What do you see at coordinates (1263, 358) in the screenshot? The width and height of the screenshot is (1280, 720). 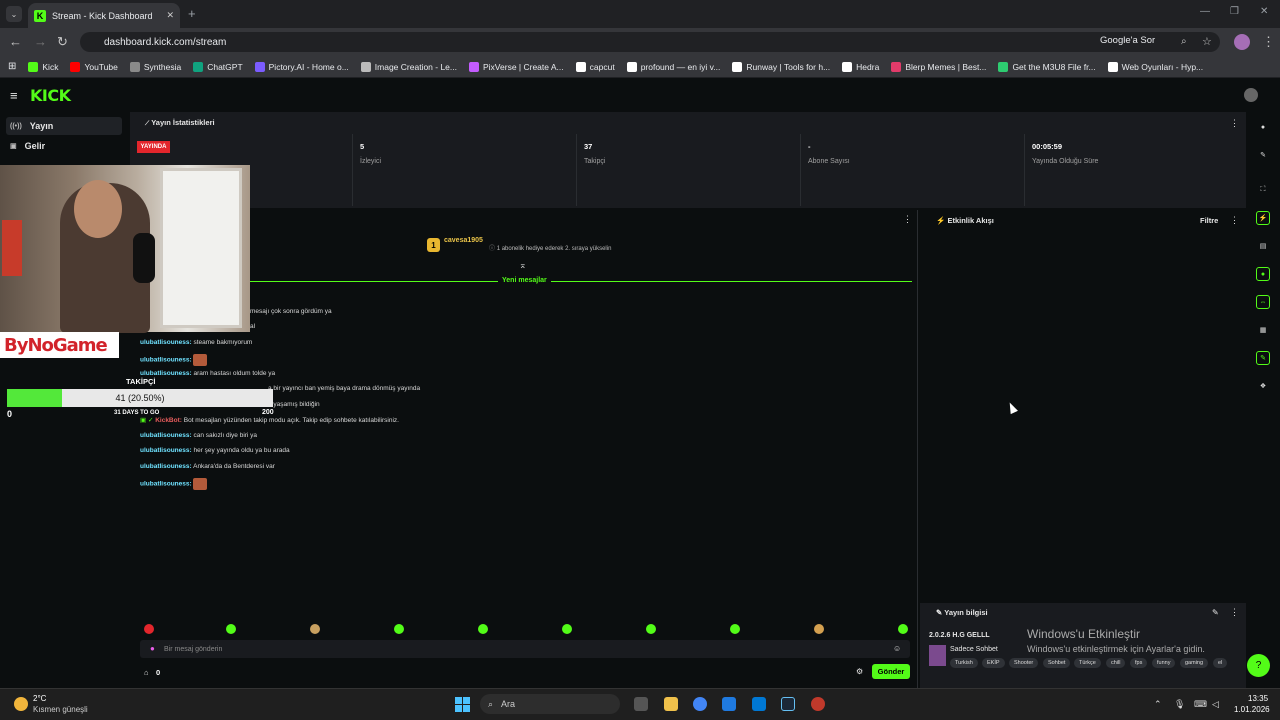 I see `wrench-icon: ✎` at bounding box center [1263, 358].